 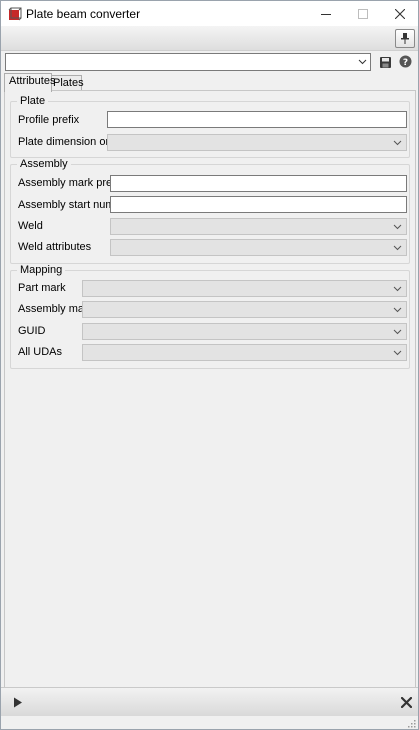 What do you see at coordinates (44, 164) in the screenshot?
I see `assembly-group-title: Assembly` at bounding box center [44, 164].